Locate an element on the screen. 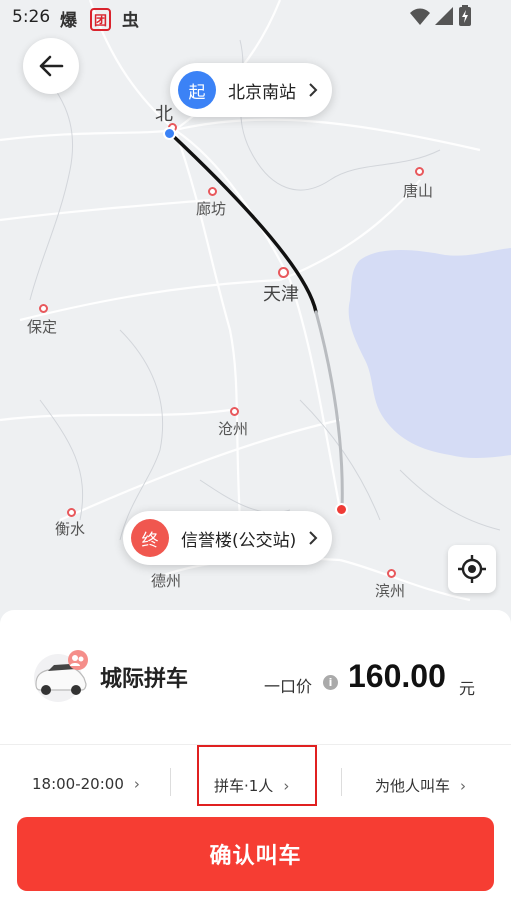 This screenshot has height=908, width=511. call-for-others-option: 为他人叫车 › is located at coordinates (420, 785).